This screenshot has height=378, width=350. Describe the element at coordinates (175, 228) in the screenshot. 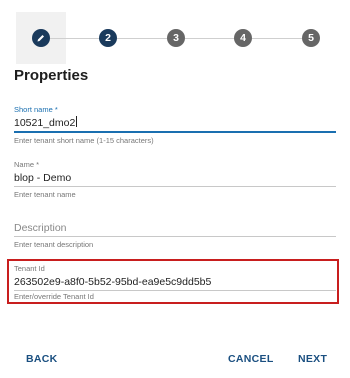

I see `description-input: Description` at that location.